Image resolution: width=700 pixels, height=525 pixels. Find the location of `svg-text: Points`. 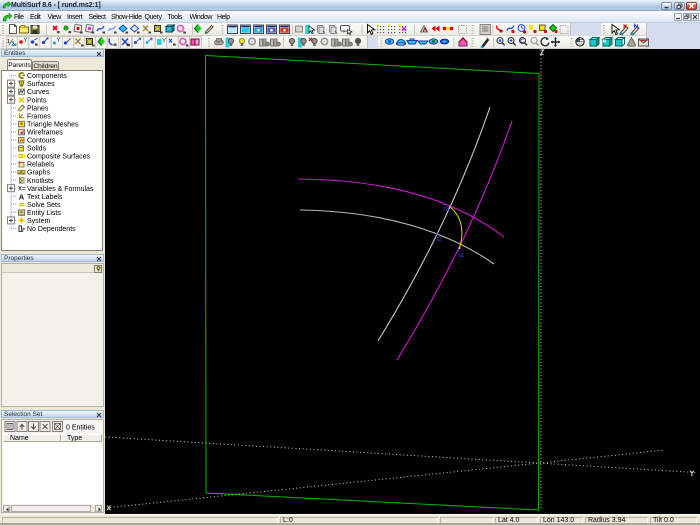

svg-text: Points is located at coordinates (37, 100).